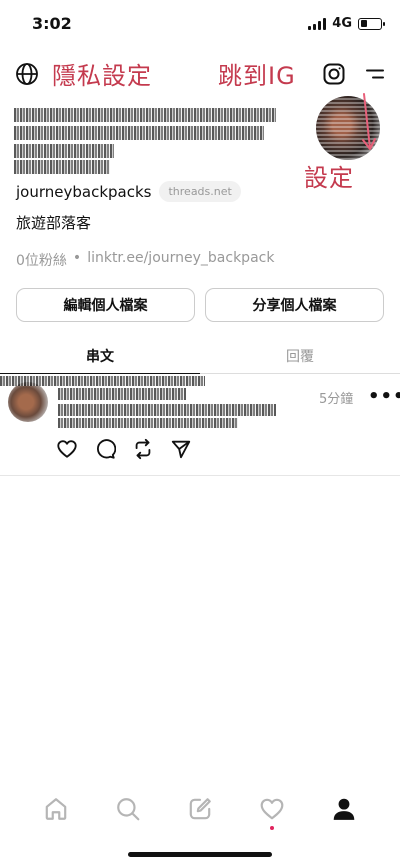 This screenshot has height=866, width=400. I want to click on repost-icon, so click(143, 449).